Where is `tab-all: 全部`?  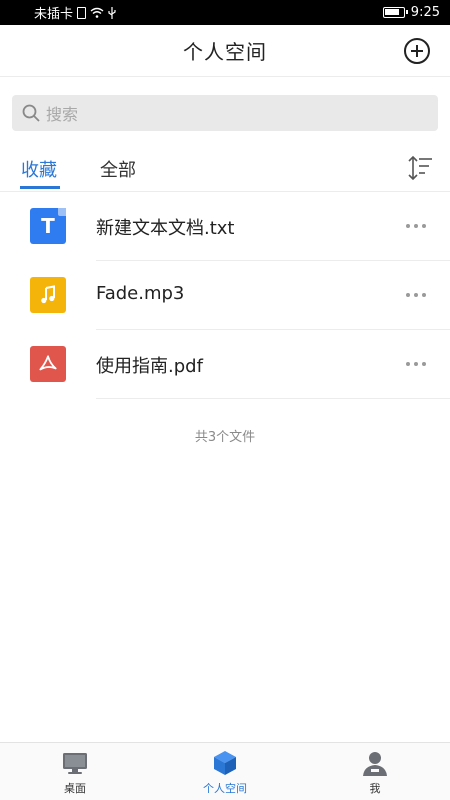 tab-all: 全部 is located at coordinates (118, 169).